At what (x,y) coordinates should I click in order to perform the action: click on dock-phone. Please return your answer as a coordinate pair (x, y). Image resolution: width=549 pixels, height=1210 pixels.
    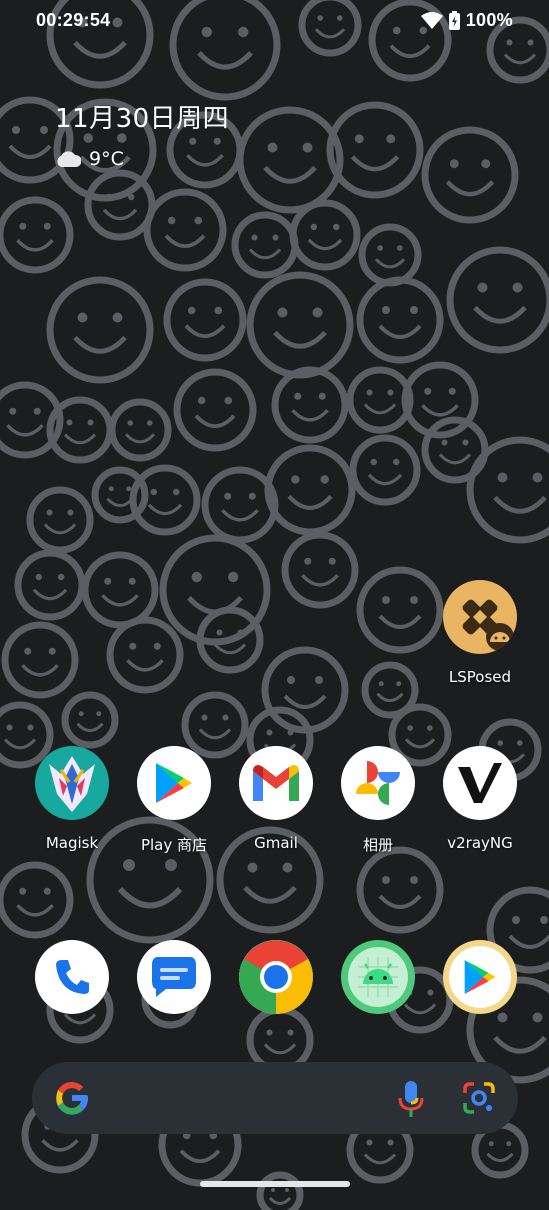
    Looking at the image, I should click on (72, 977).